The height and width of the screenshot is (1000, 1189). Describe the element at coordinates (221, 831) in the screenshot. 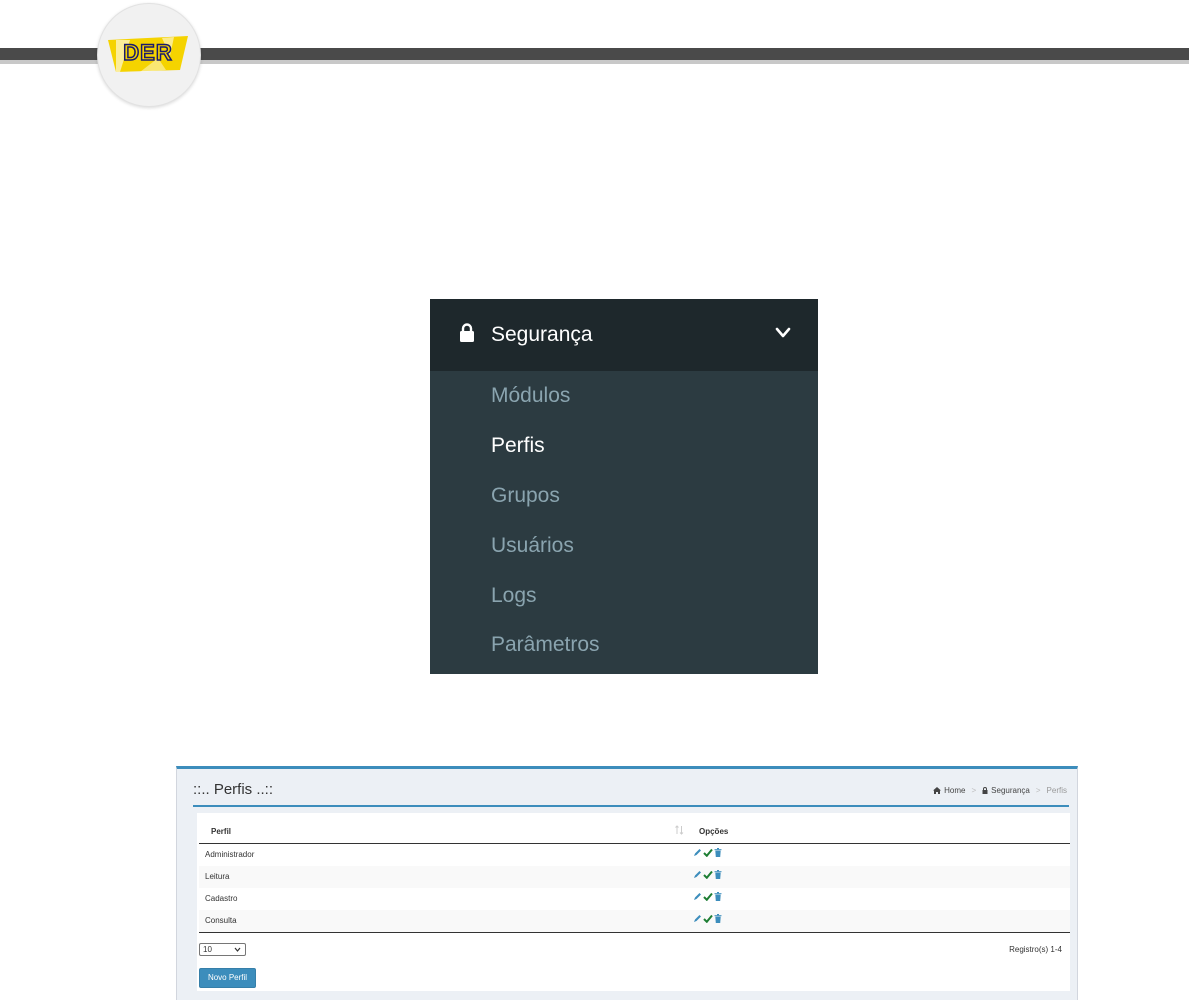

I see `column-header-perfil: Perfil` at that location.